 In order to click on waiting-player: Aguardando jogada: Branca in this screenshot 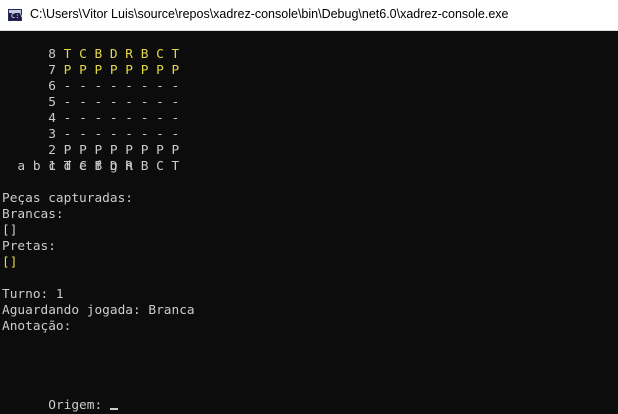, I will do `click(98, 310)`.